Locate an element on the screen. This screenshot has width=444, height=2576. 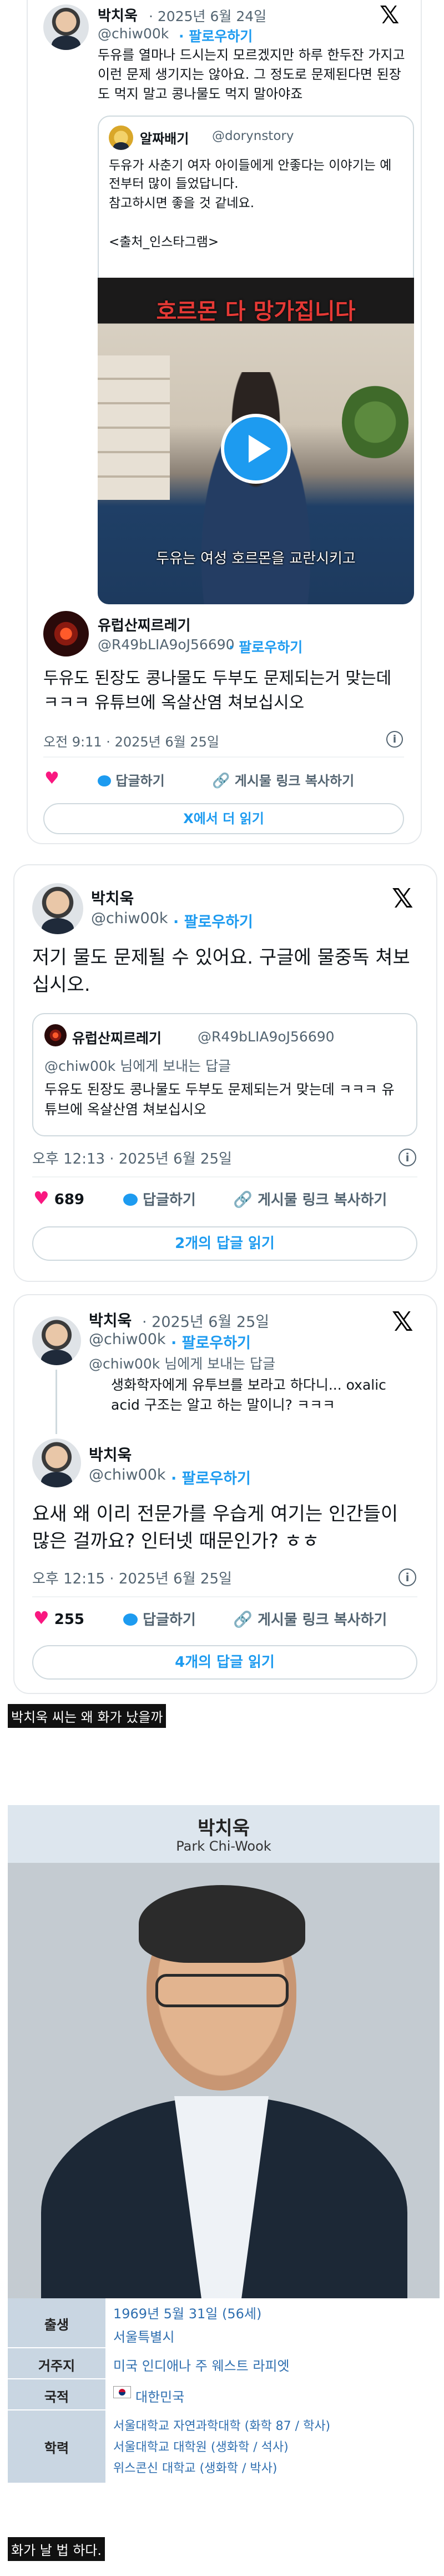
infobox-label: 학력 is located at coordinates (57, 2448).